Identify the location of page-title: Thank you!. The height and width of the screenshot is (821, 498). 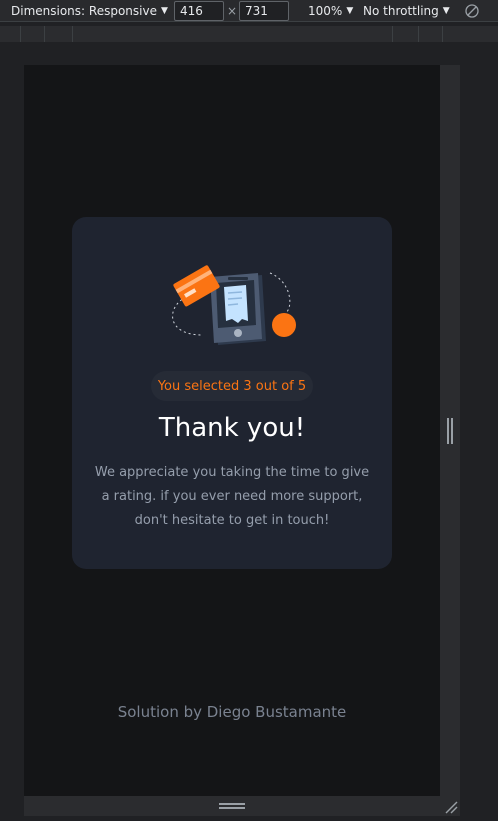
(232, 428).